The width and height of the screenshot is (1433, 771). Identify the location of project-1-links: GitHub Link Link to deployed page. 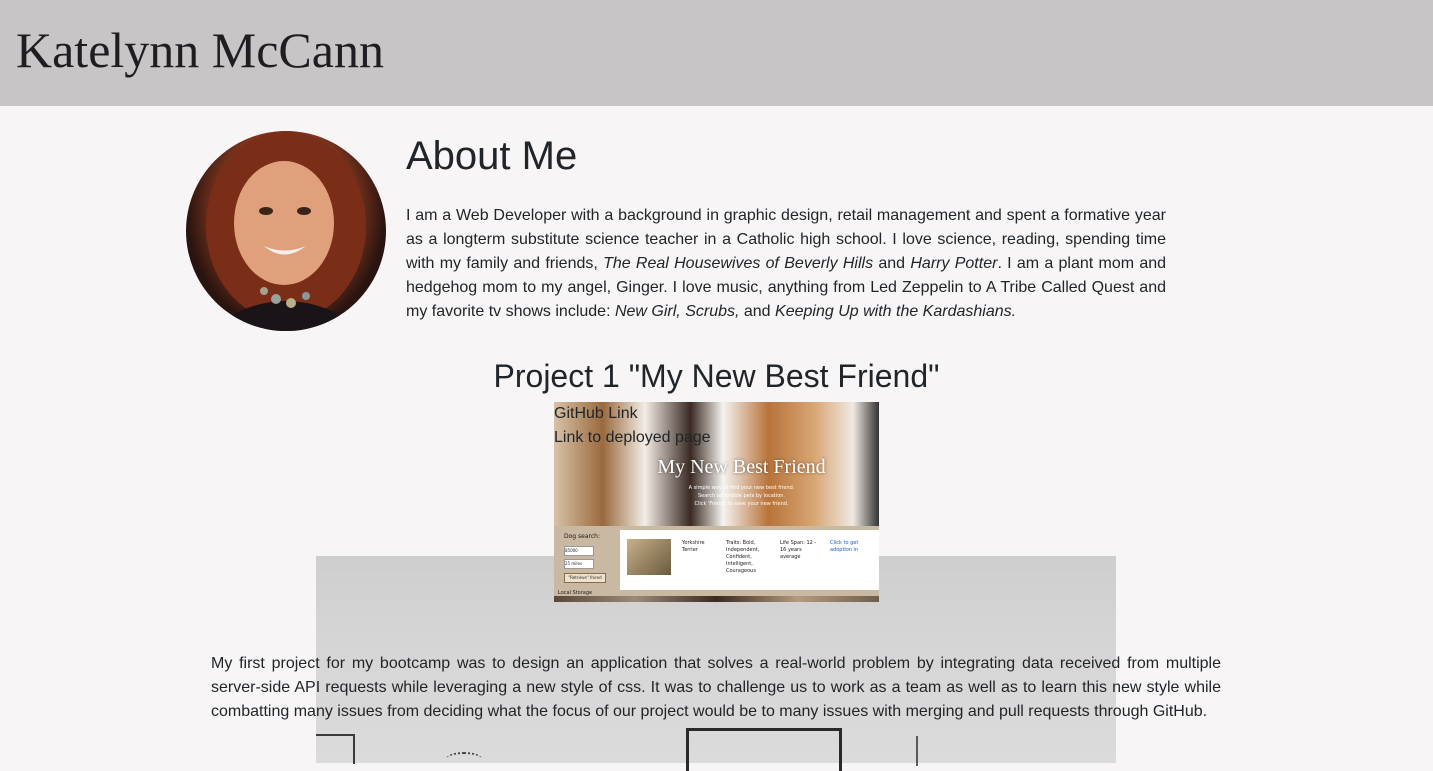
(654, 426).